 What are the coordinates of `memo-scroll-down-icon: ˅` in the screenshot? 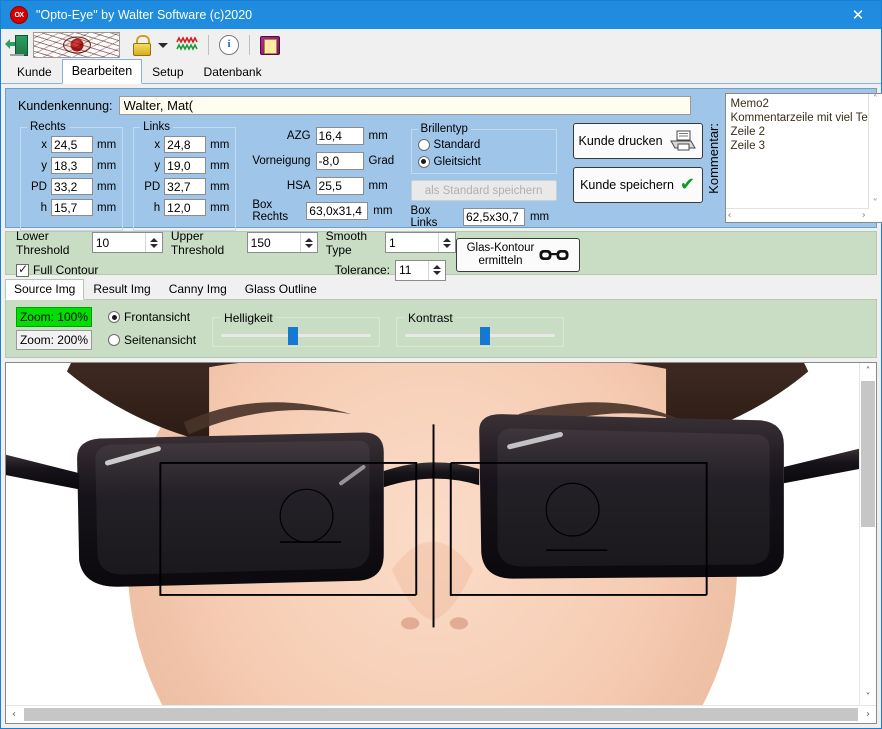 It's located at (875, 203).